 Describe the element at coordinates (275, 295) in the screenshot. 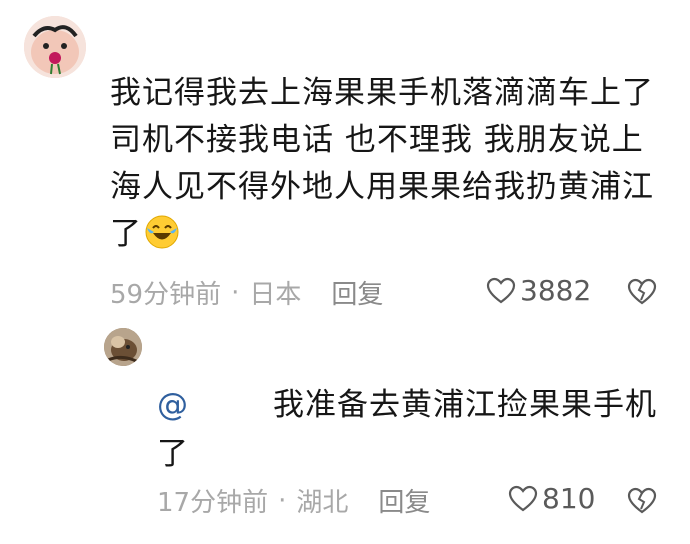

I see `comment-location: 日本` at that location.